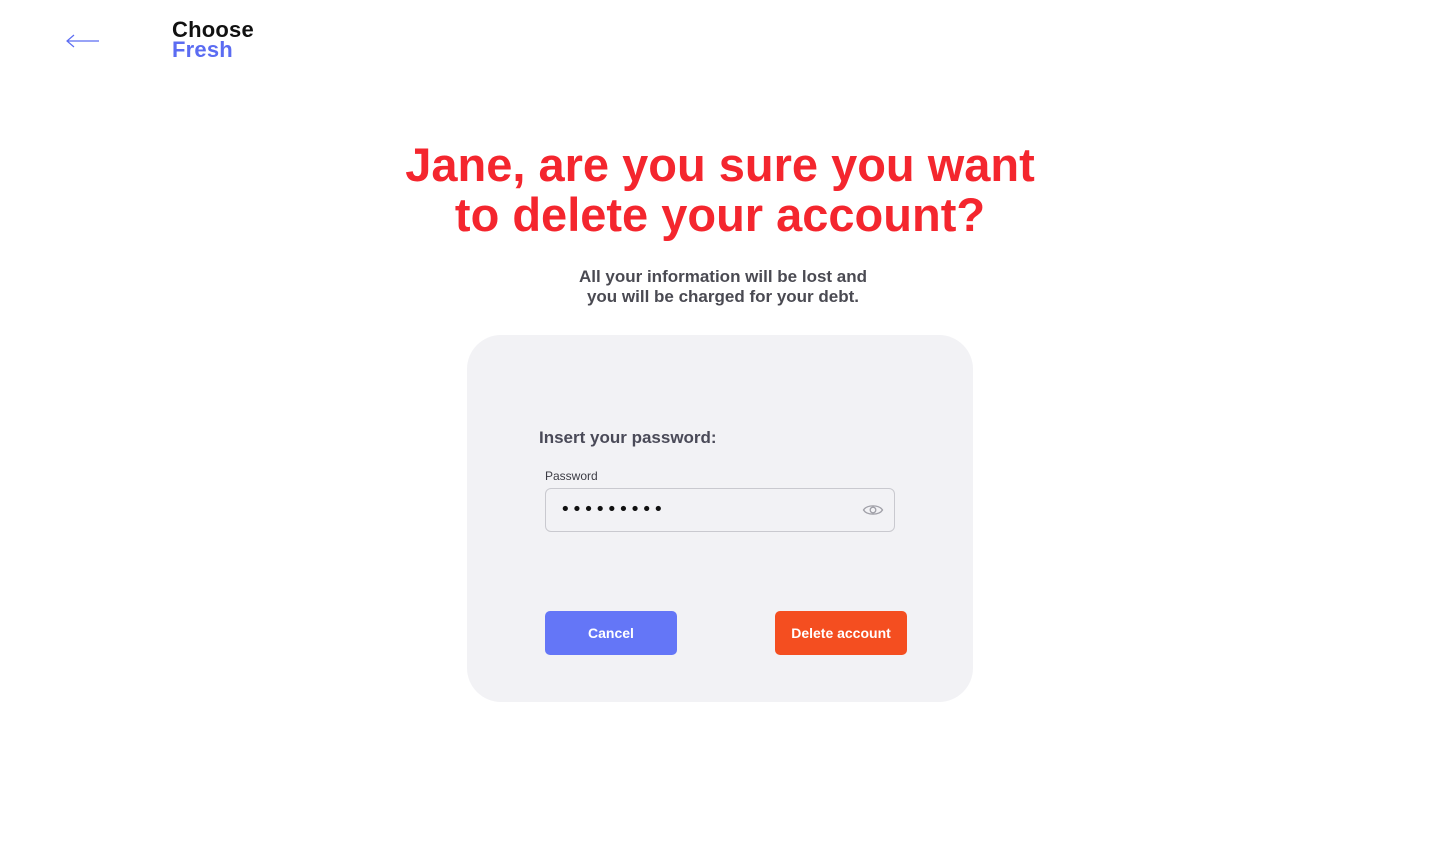  What do you see at coordinates (202, 49) in the screenshot?
I see `logo-word-fresh: Fresh` at bounding box center [202, 49].